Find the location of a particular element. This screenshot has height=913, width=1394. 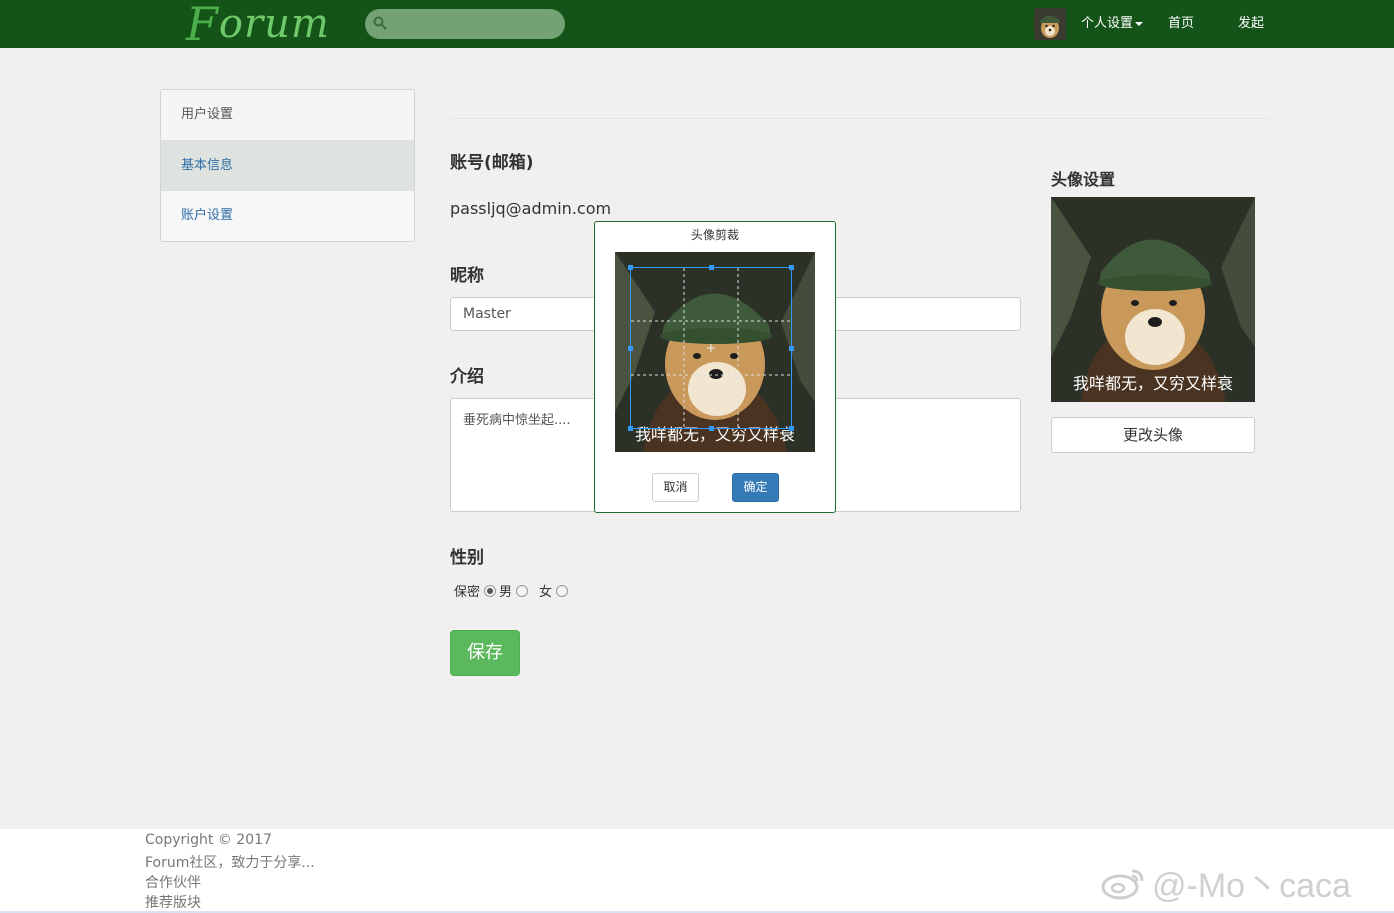

watermark-text: @-Mo丶caca is located at coordinates (1251, 886).